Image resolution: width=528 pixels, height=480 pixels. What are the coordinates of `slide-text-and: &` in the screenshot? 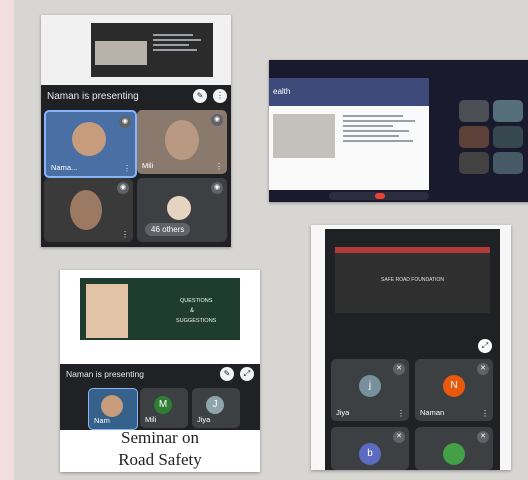 It's located at (192, 311).